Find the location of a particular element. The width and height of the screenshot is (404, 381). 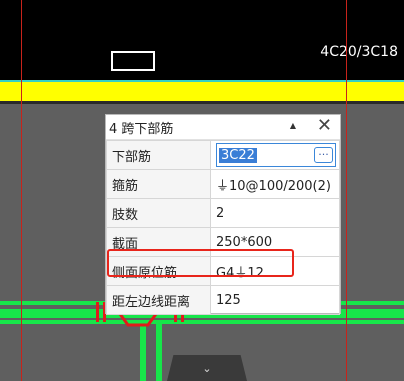

table-row: 截面 250*600 is located at coordinates (223, 242).